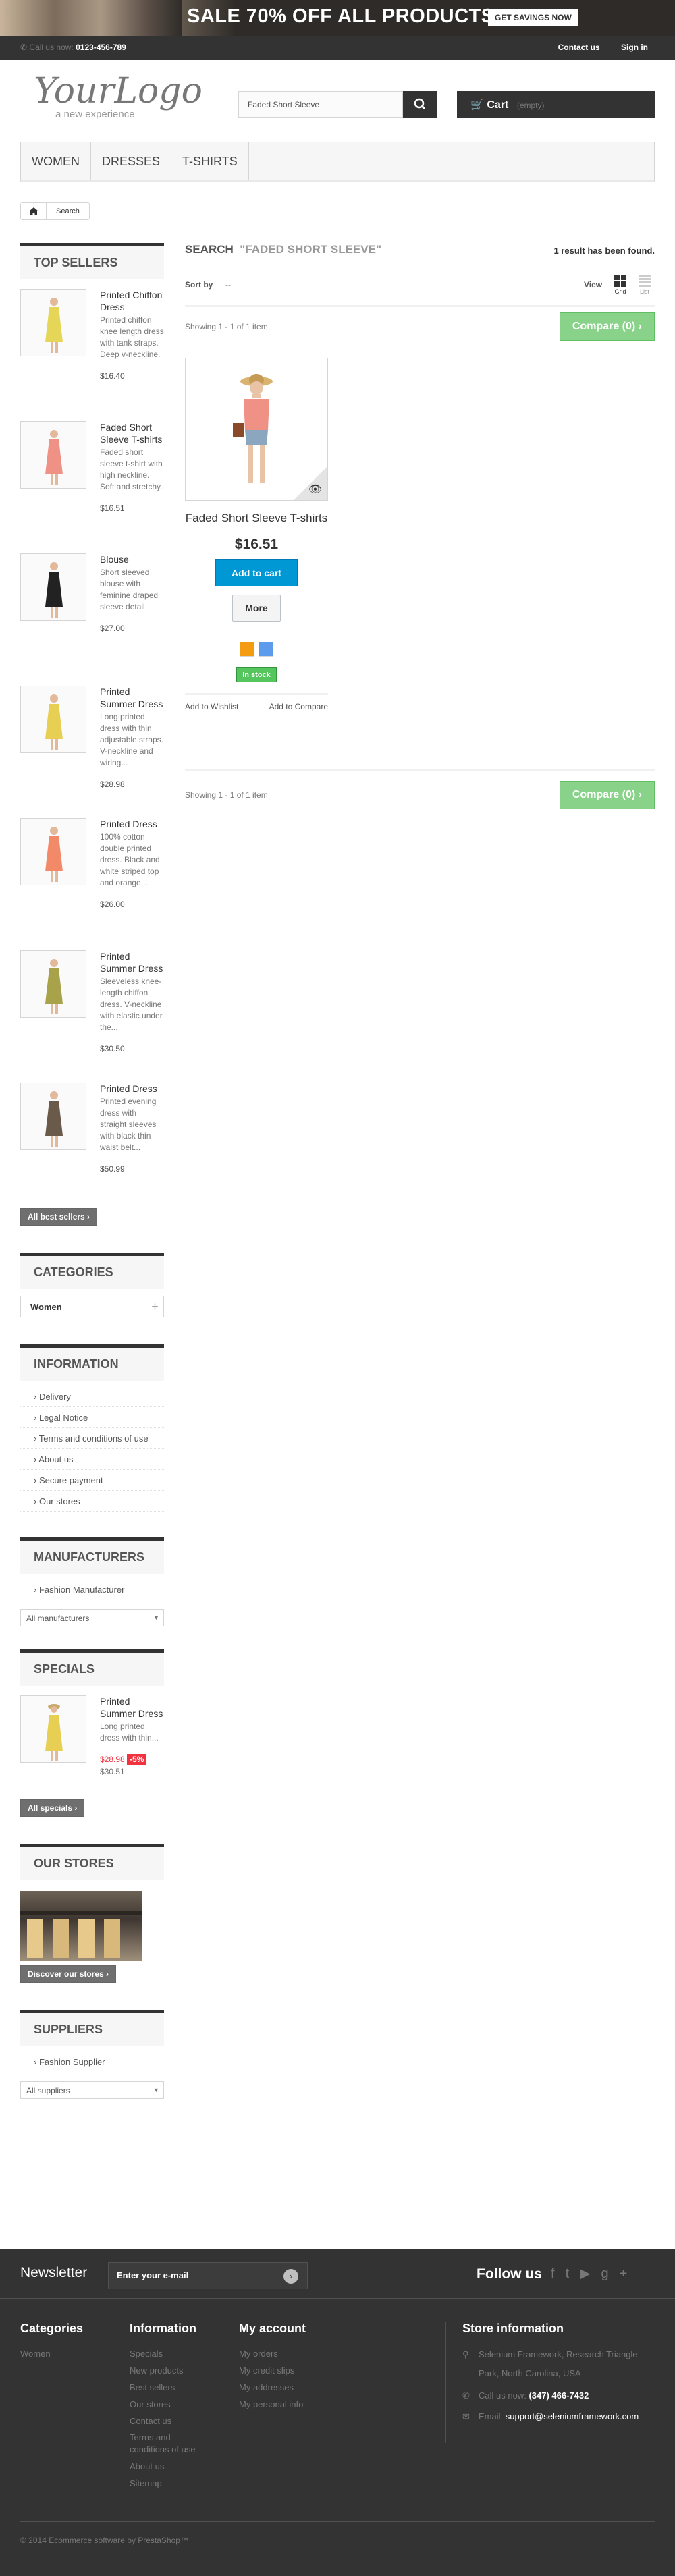  What do you see at coordinates (92, 1438) in the screenshot?
I see `info-link: › Terms and conditions of use` at bounding box center [92, 1438].